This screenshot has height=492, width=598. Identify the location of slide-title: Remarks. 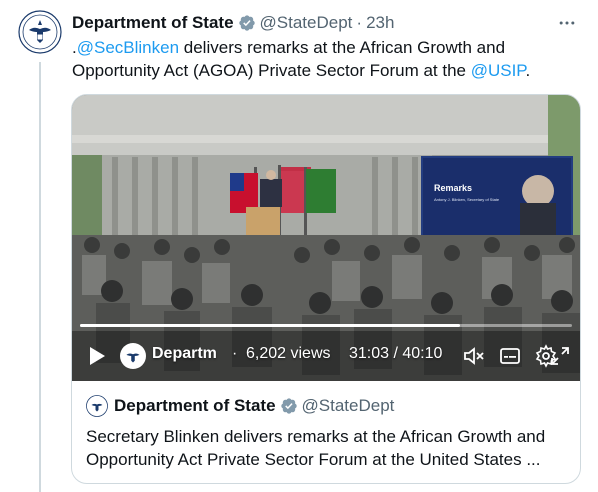
(453, 188).